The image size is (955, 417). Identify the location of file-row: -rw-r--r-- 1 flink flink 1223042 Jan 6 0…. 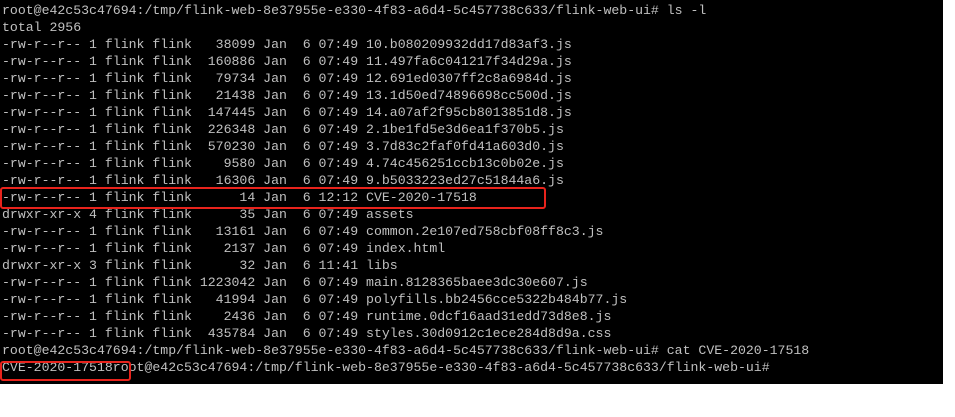
(295, 282).